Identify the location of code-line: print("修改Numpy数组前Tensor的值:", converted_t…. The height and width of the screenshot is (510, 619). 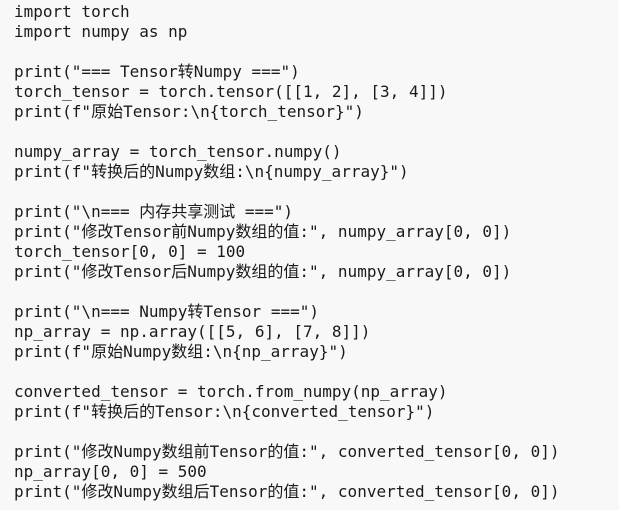
(287, 451).